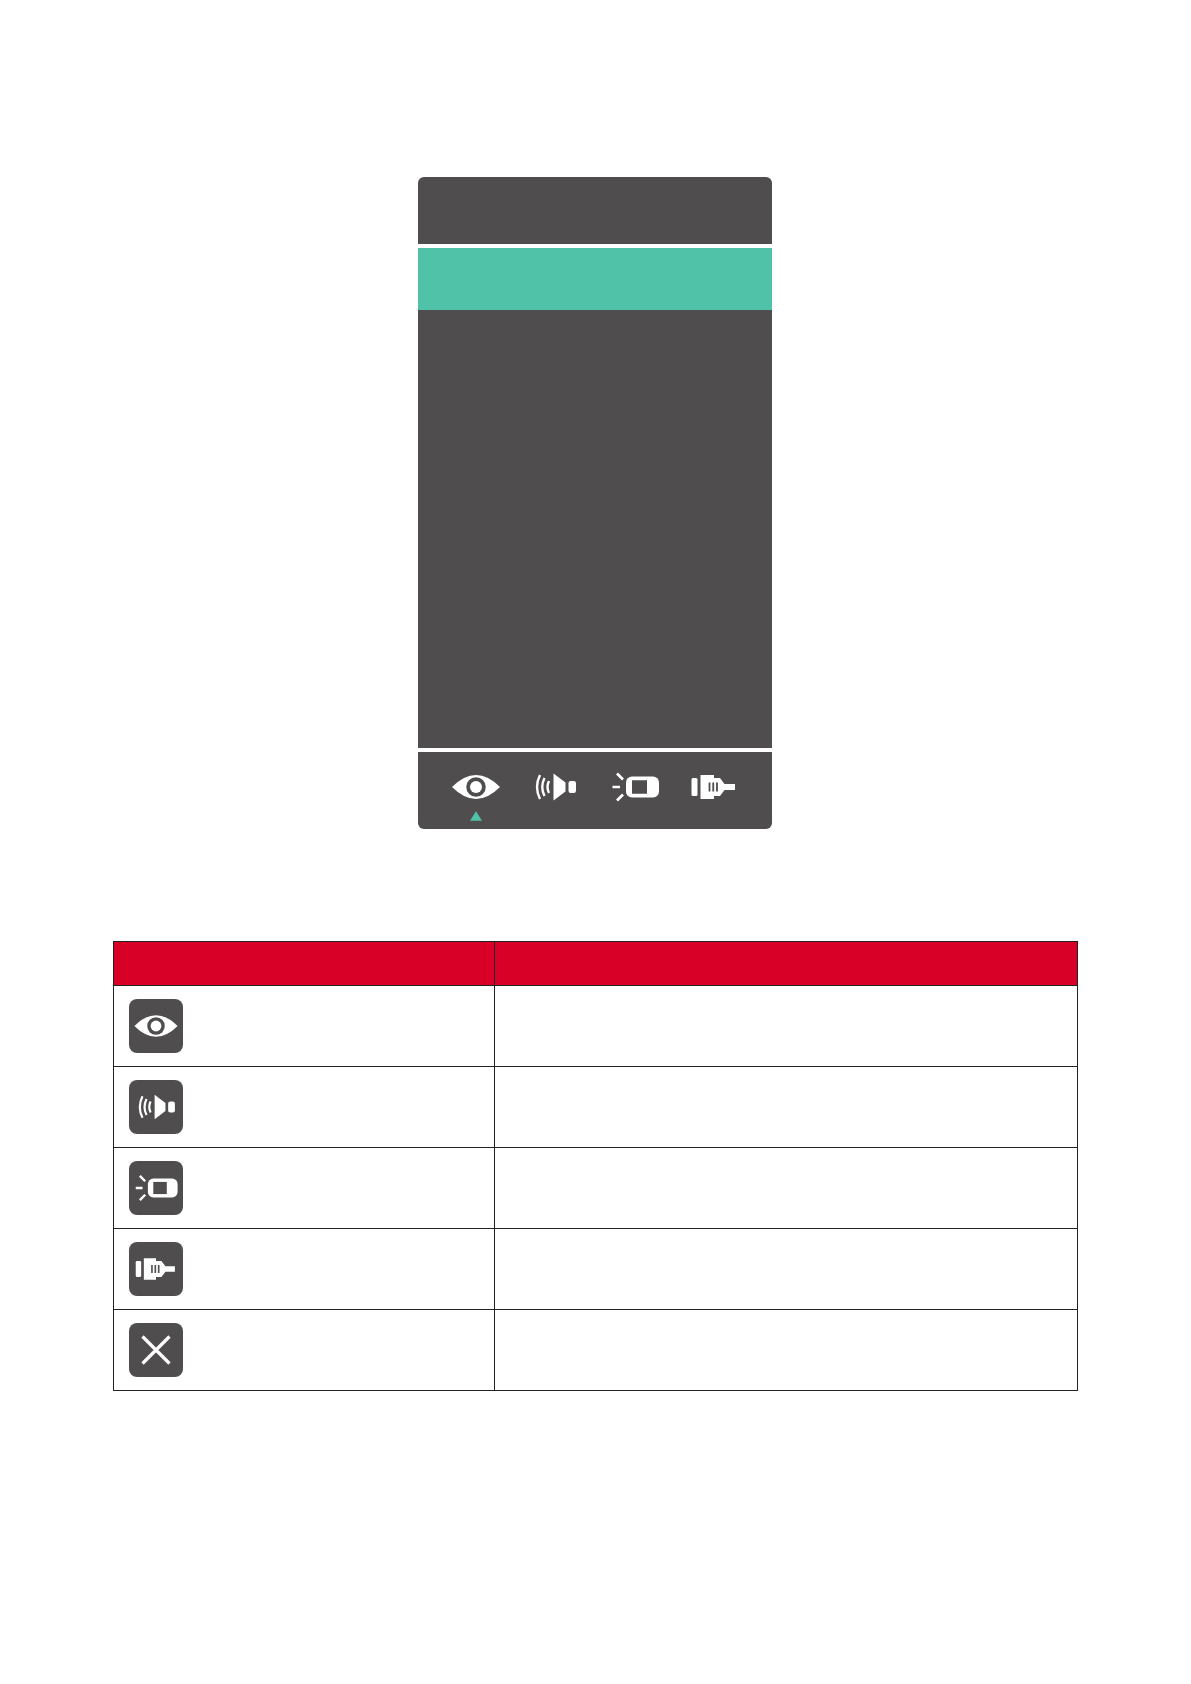 The height and width of the screenshot is (1684, 1191). I want to click on caret-icon, so click(475, 816).